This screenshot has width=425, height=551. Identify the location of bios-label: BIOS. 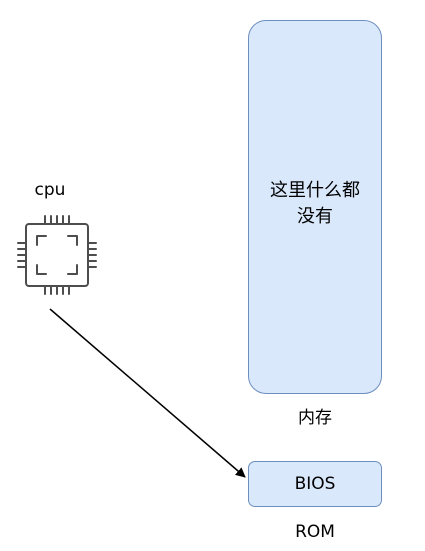
(315, 484).